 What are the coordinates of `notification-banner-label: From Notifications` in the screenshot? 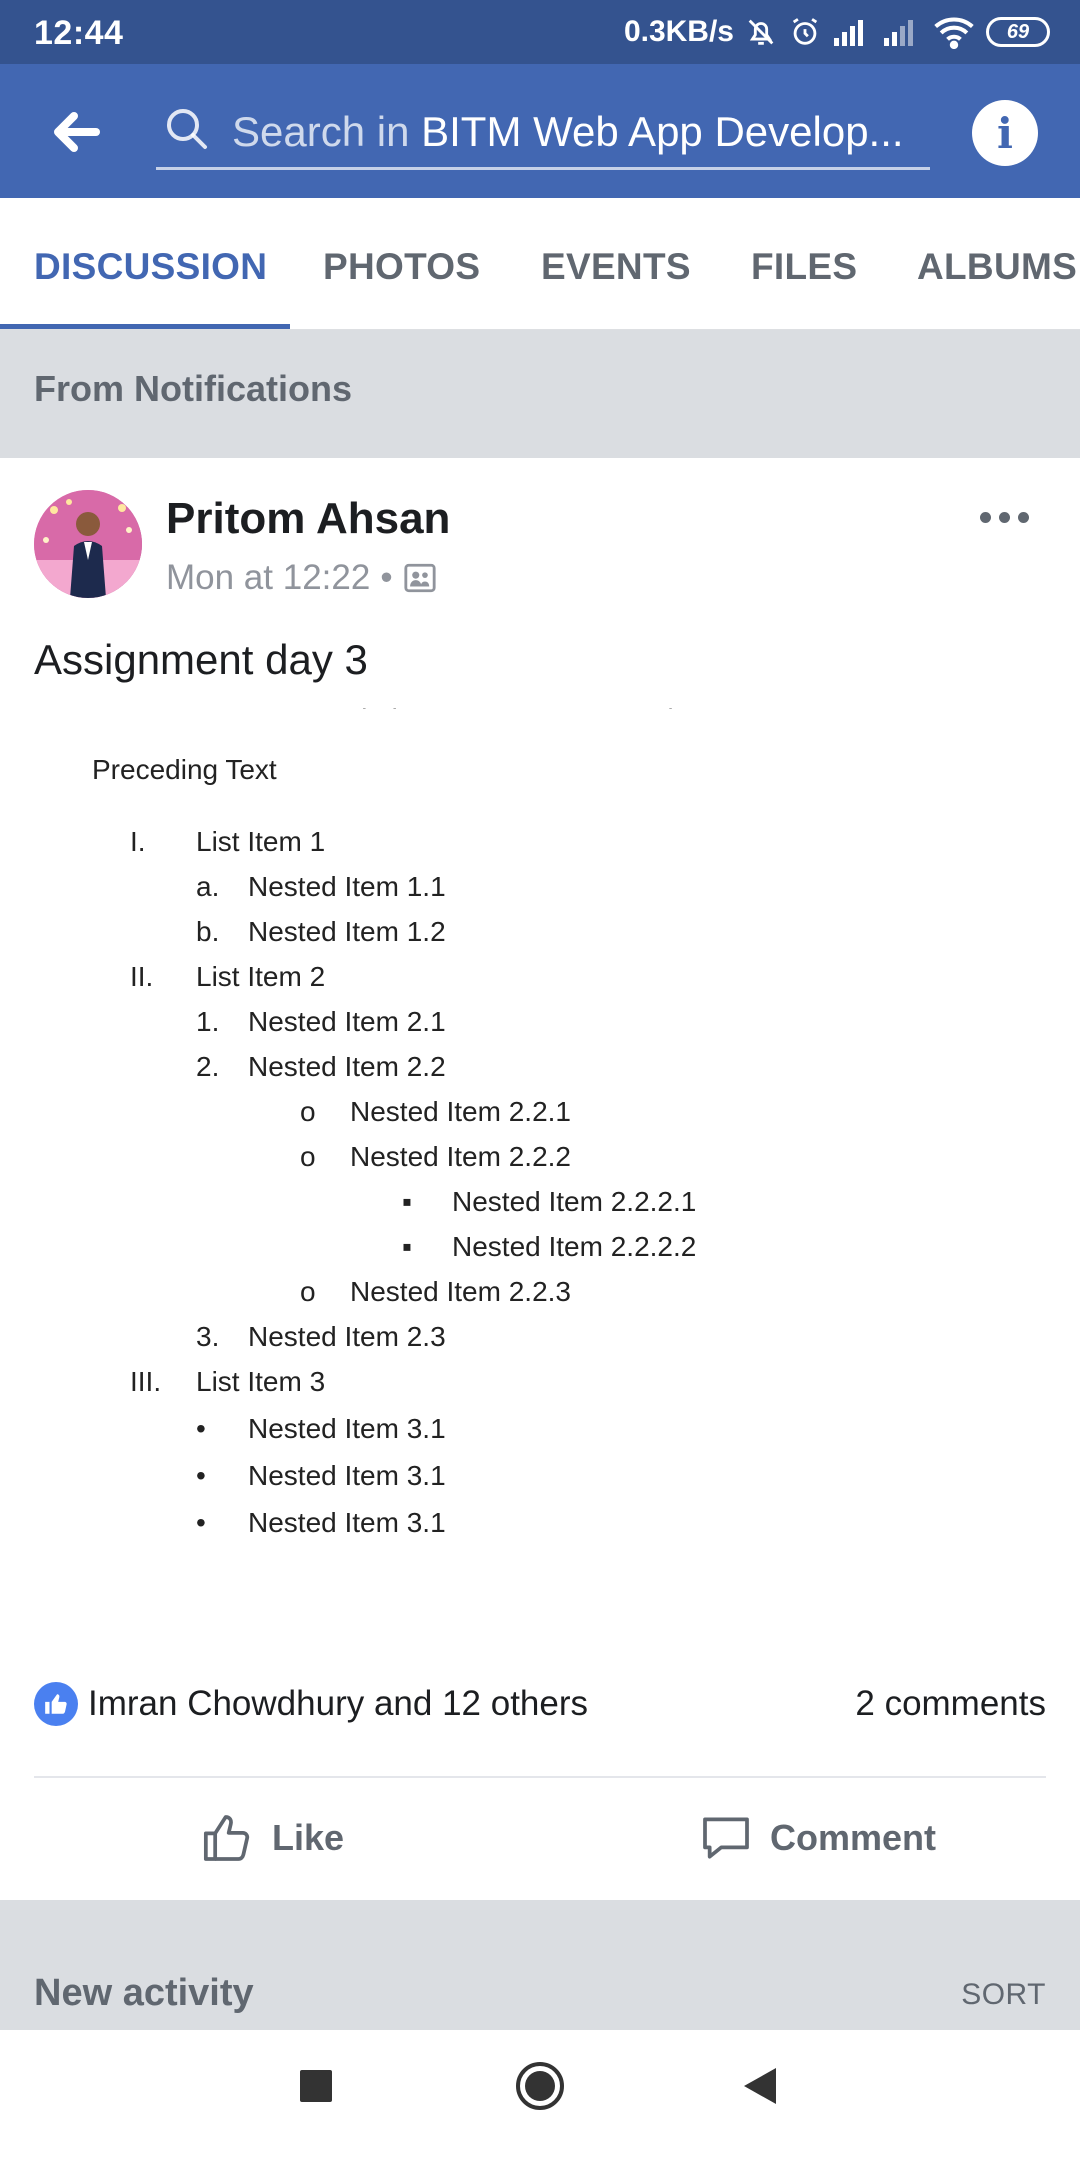 It's located at (193, 388).